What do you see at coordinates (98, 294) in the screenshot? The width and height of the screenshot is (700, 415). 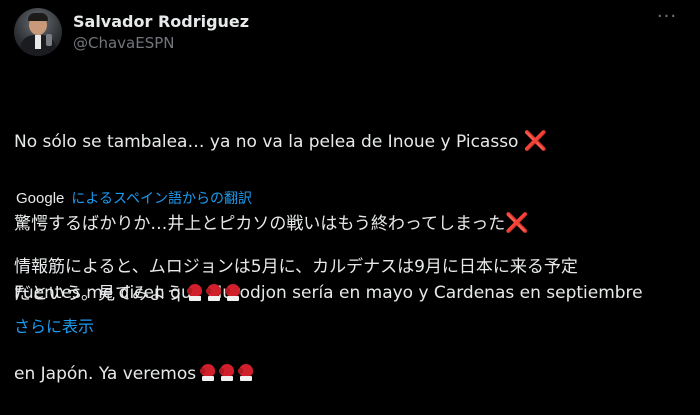 I see `translated-line-text: だという。見てみよう` at bounding box center [98, 294].